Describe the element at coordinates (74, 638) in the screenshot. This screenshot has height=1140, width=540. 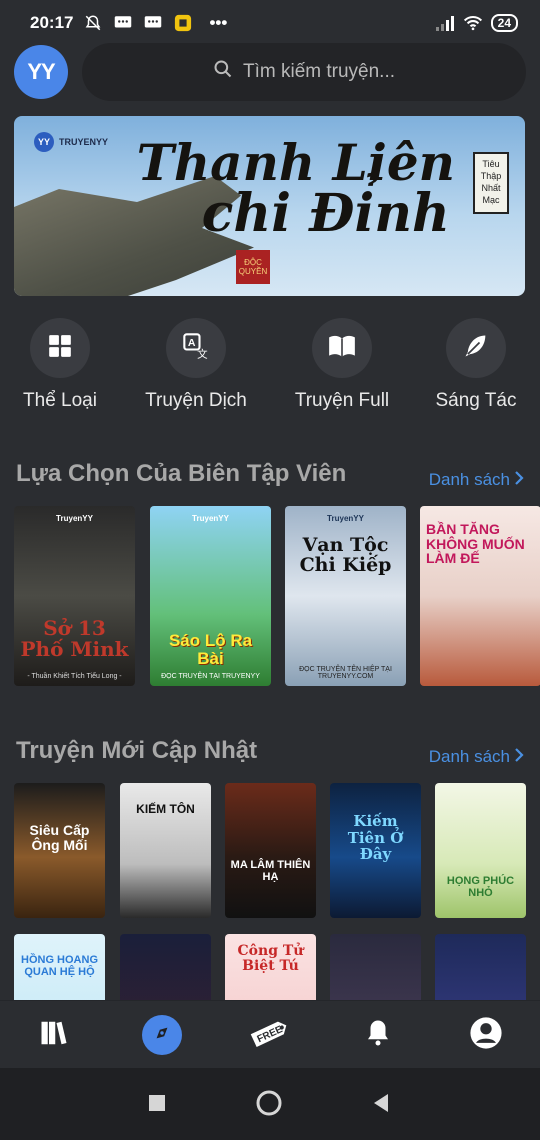
I see `cover-title: Sở 13 Phố Mink` at that location.